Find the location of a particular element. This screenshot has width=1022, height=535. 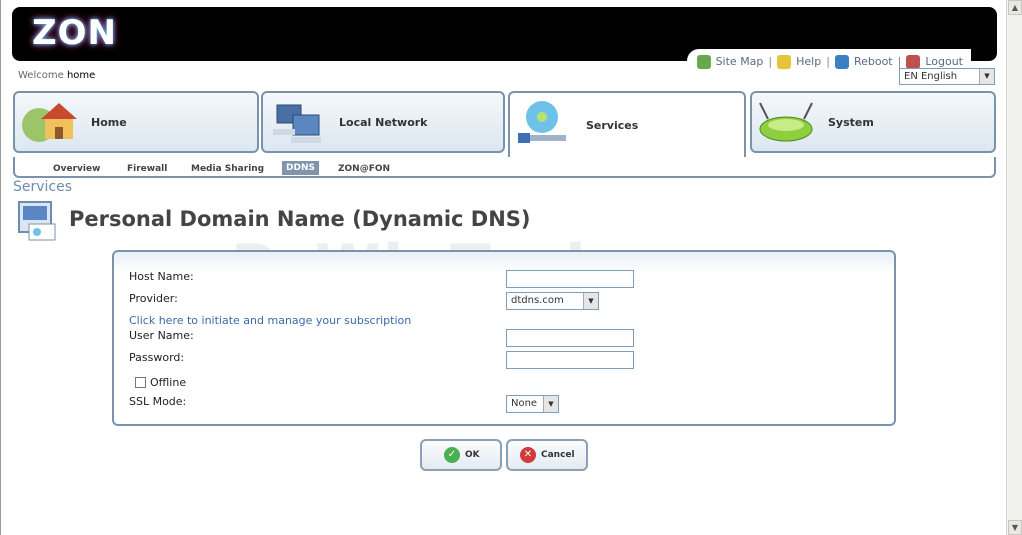

site-map-link: Site Map is located at coordinates (740, 61).